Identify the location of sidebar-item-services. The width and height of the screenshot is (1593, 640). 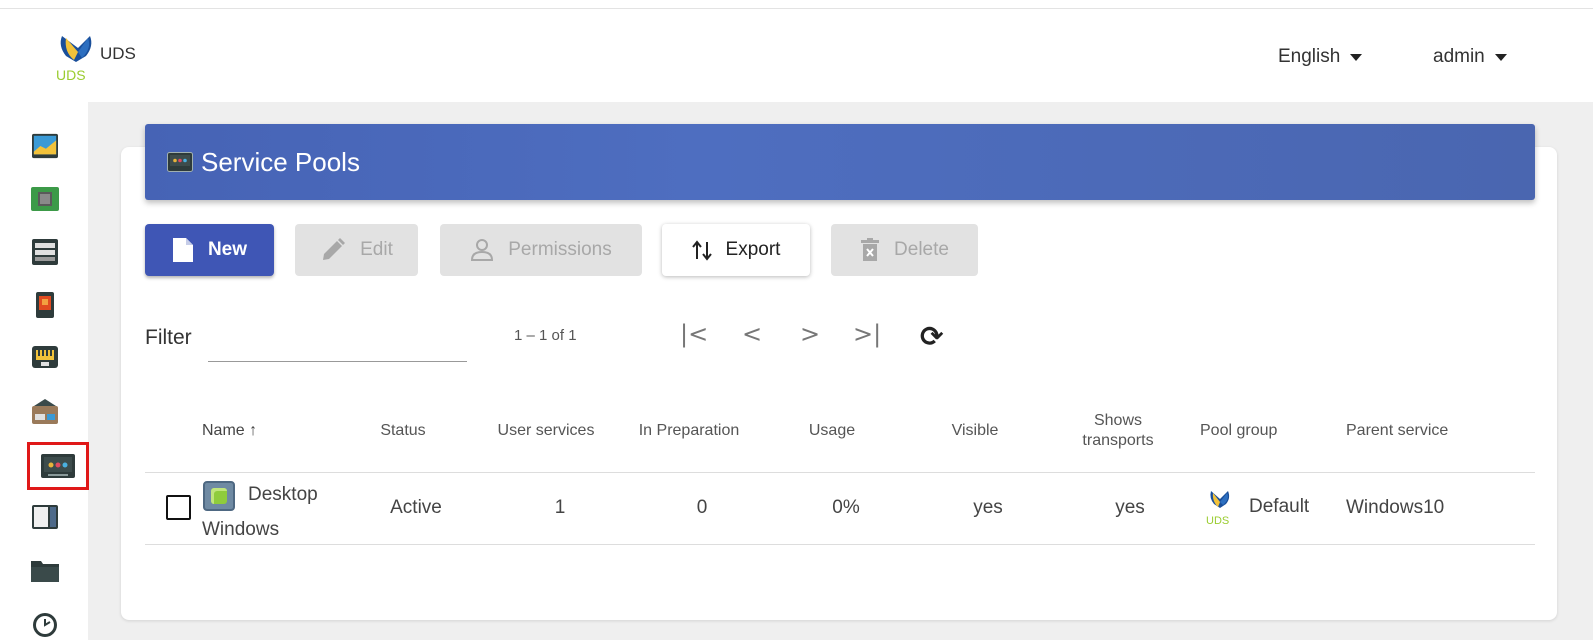
(45, 199).